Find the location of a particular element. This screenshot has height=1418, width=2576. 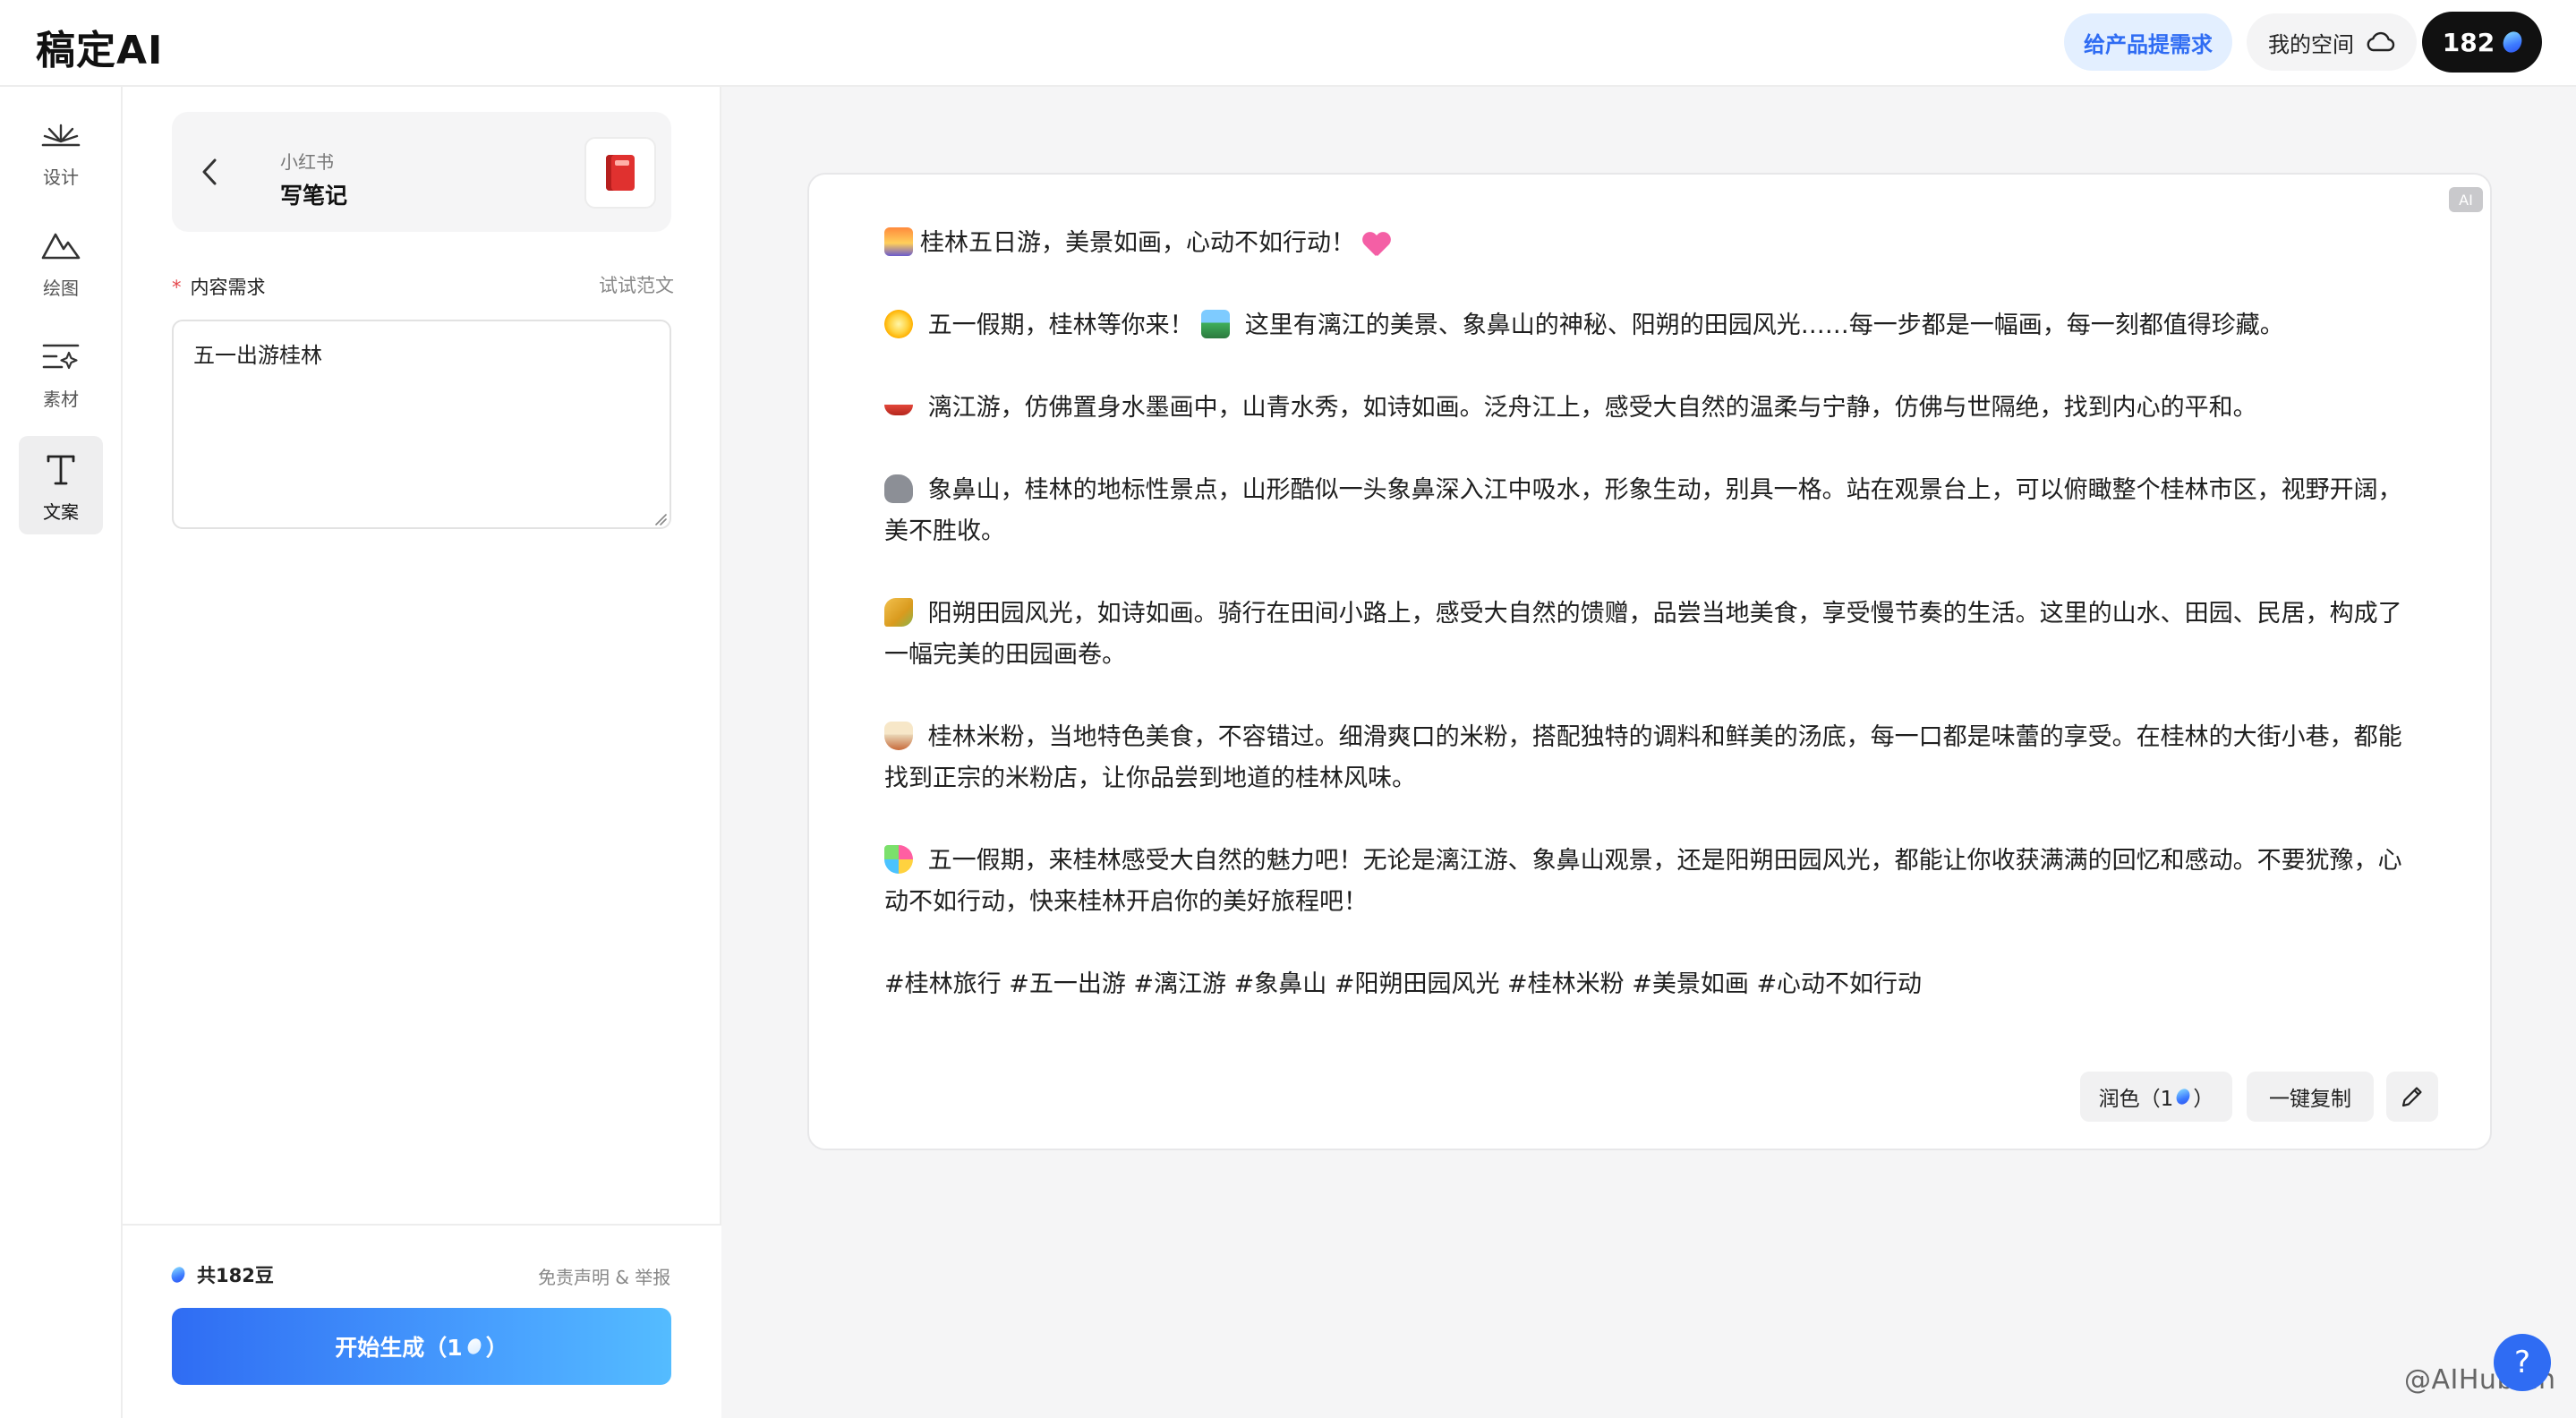

heart-emoji-icon is located at coordinates (1376, 244).